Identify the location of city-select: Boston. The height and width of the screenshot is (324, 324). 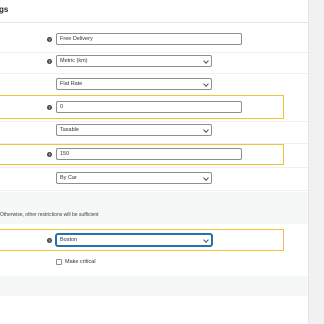
(134, 240).